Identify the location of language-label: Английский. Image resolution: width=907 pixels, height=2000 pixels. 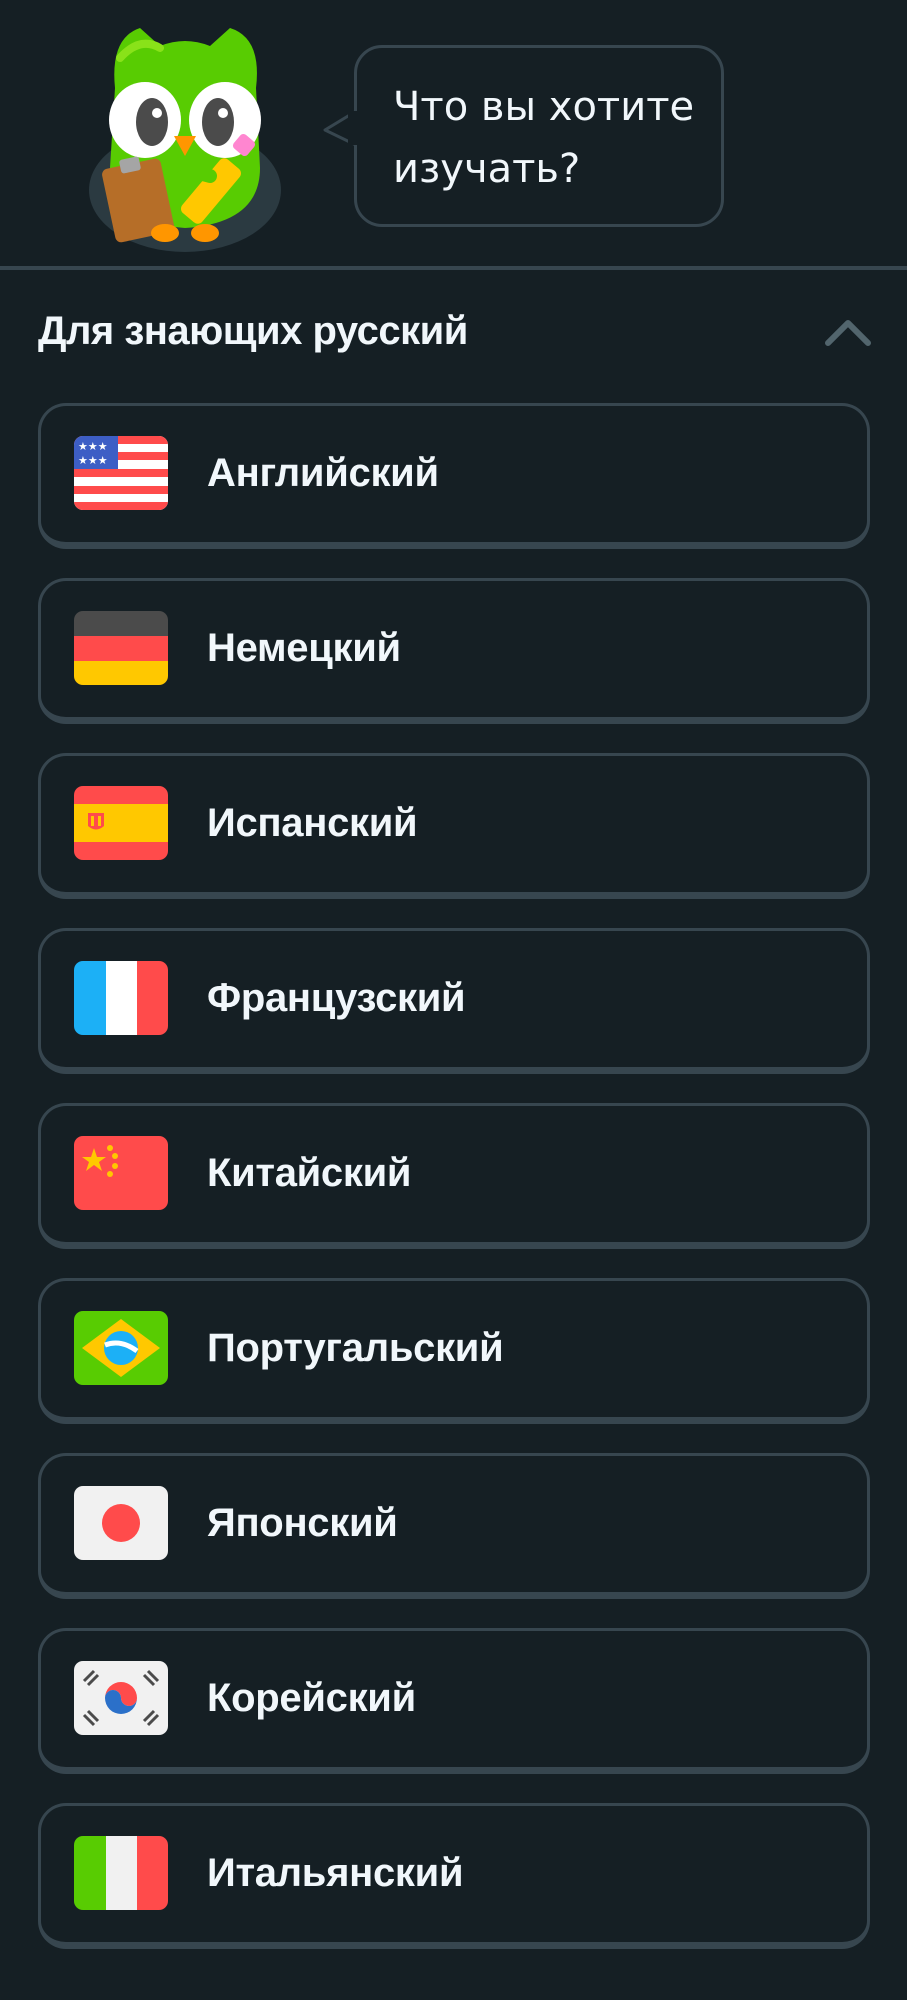
(323, 473).